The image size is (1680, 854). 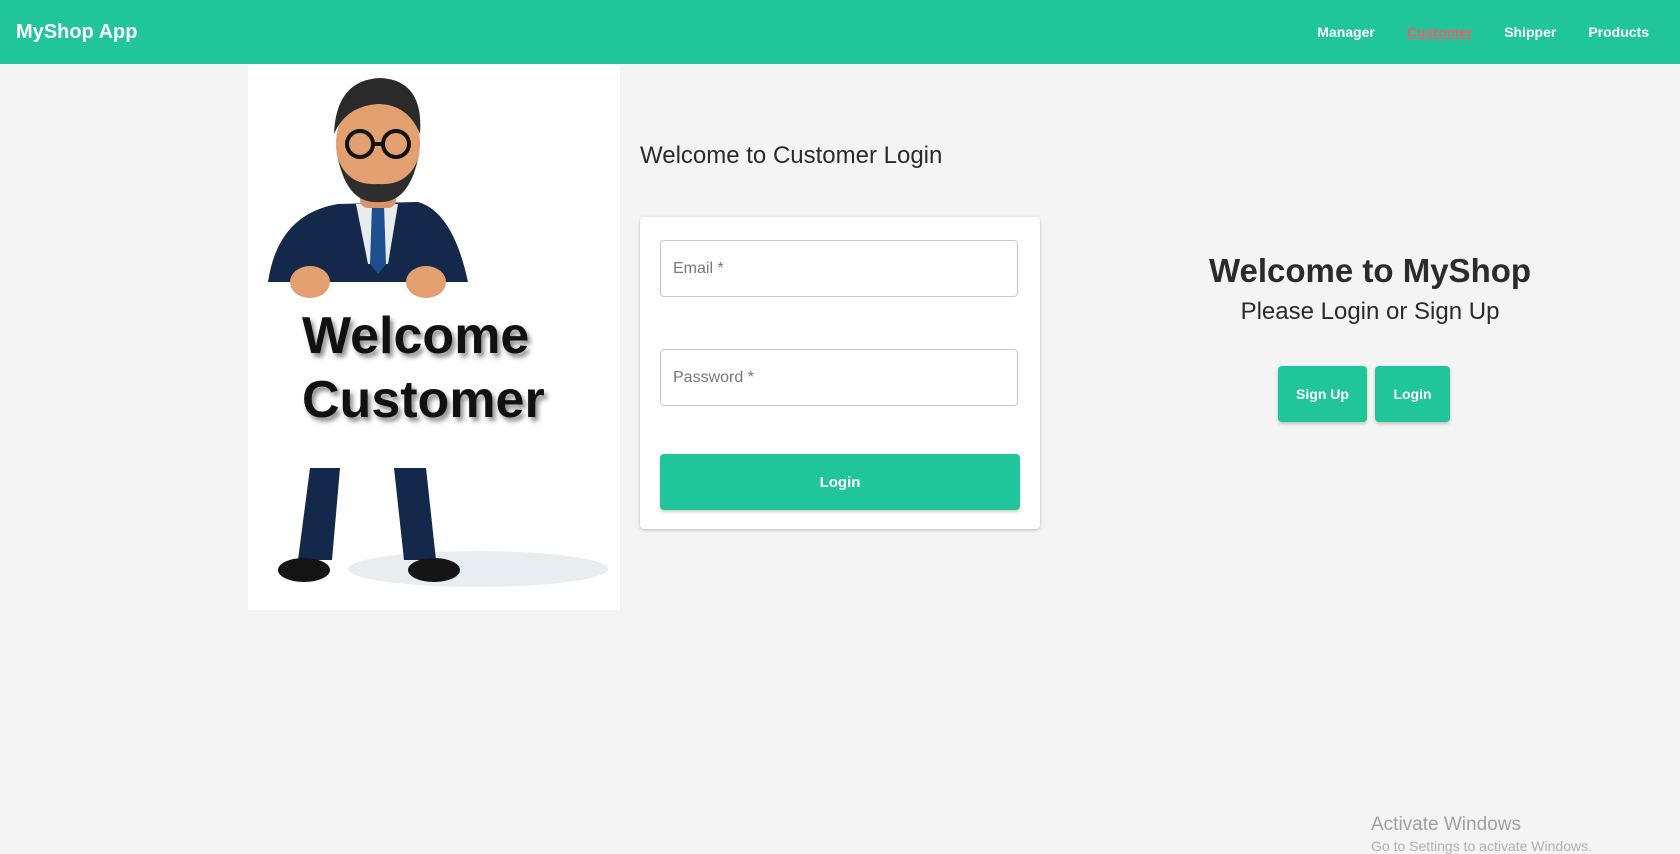 What do you see at coordinates (416, 336) in the screenshot?
I see `hero-title-line1: Welcome` at bounding box center [416, 336].